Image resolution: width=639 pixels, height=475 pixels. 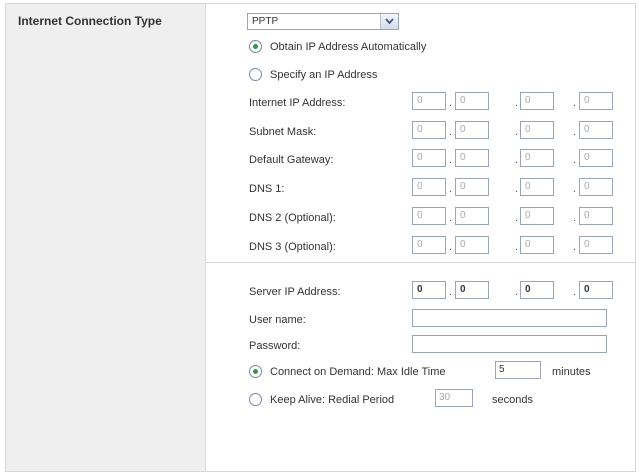 What do you see at coordinates (472, 130) in the screenshot?
I see `subnet-mask-octet-2: 0` at bounding box center [472, 130].